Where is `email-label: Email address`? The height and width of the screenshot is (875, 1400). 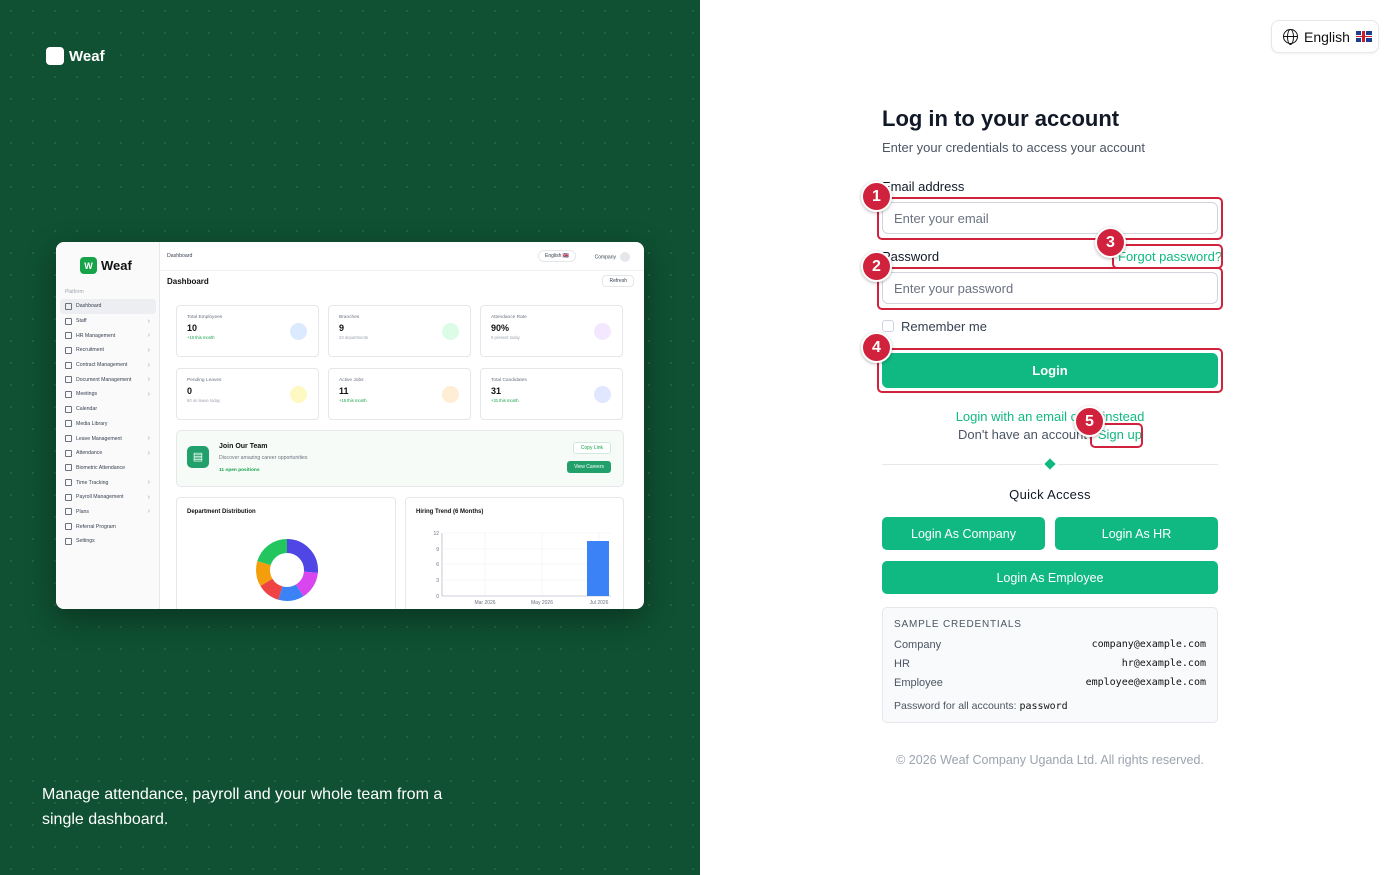
email-label: Email address is located at coordinates (923, 186).